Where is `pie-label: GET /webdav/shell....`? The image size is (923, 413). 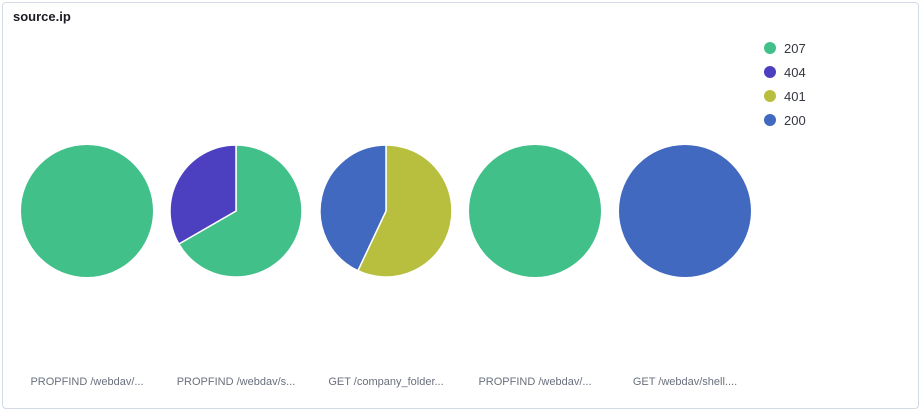 pie-label: GET /webdav/shell.... is located at coordinates (685, 382).